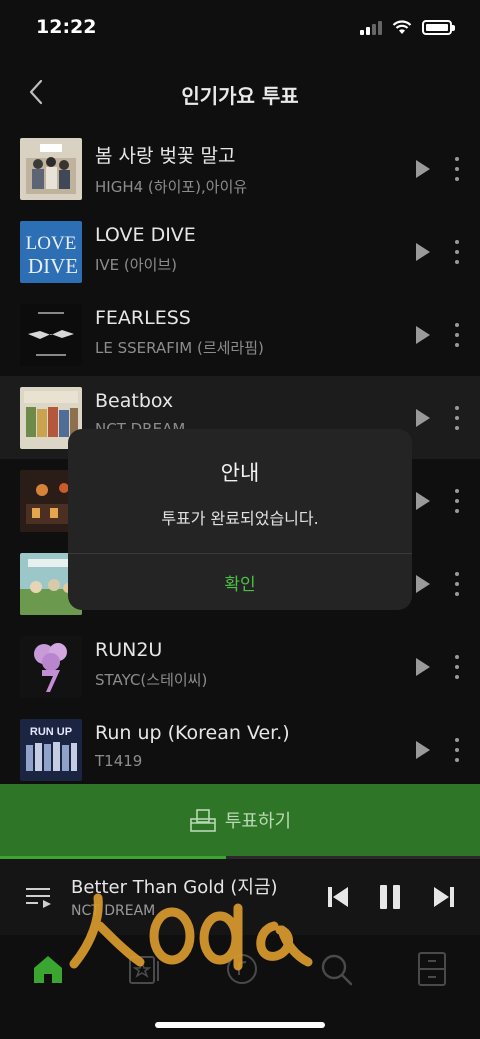 Image resolution: width=480 pixels, height=1039 pixels. What do you see at coordinates (51, 749) in the screenshot?
I see `album-cover: RUN UP` at bounding box center [51, 749].